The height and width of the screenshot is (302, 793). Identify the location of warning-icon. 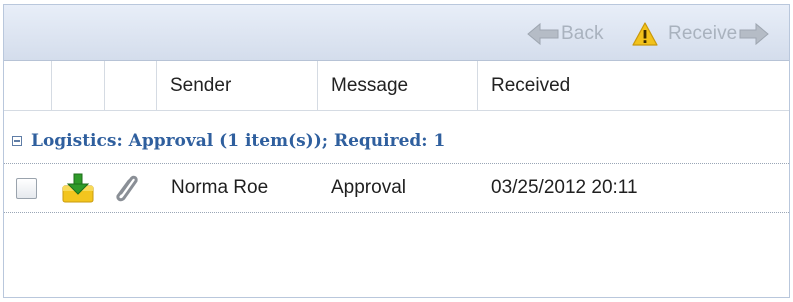
(645, 34).